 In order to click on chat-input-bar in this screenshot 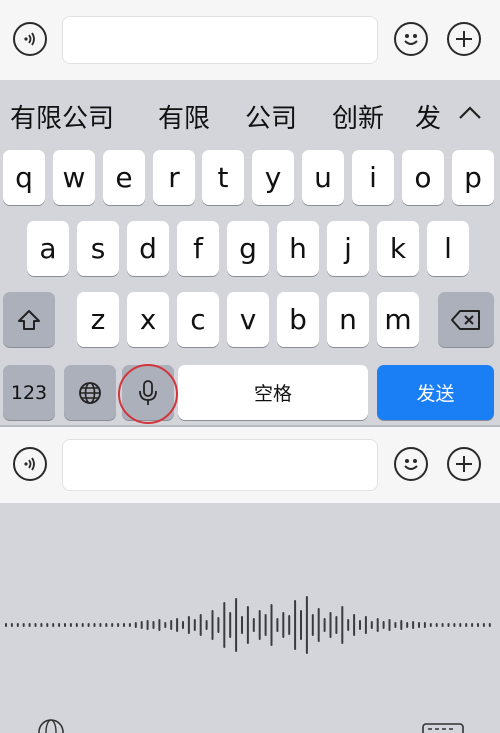, I will do `click(250, 40)`.